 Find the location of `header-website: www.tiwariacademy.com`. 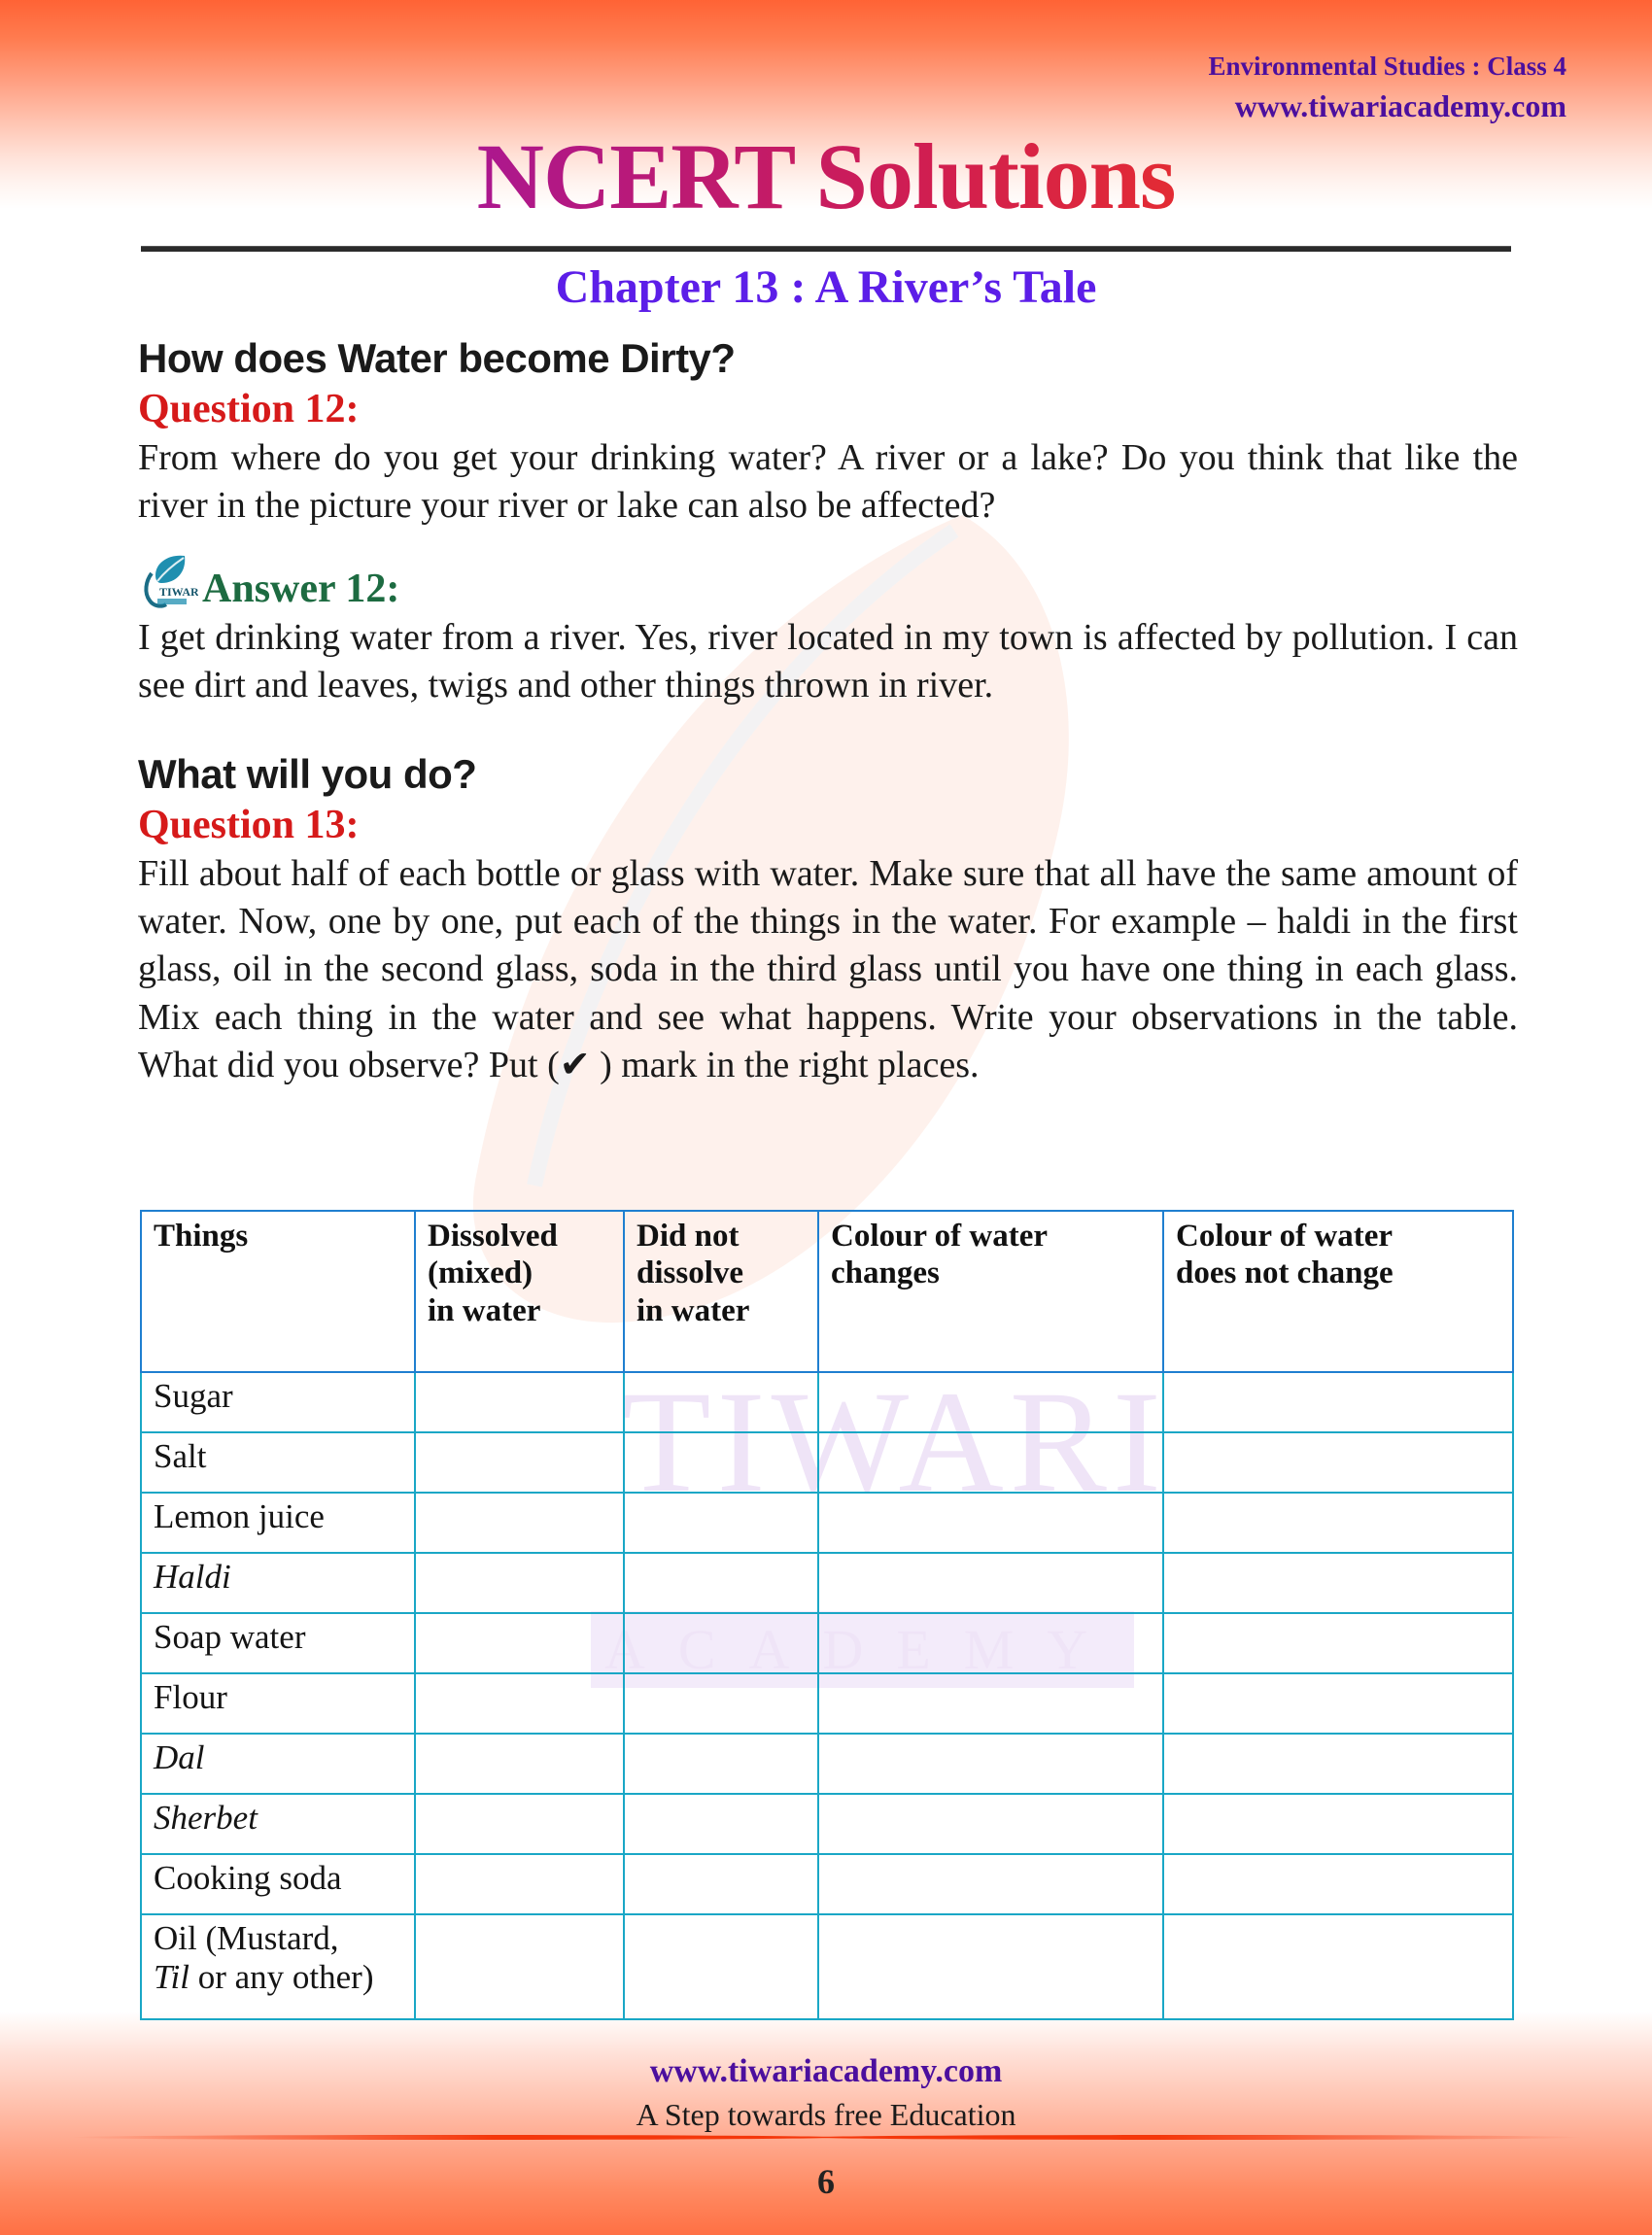

header-website: www.tiwariacademy.com is located at coordinates (1387, 106).